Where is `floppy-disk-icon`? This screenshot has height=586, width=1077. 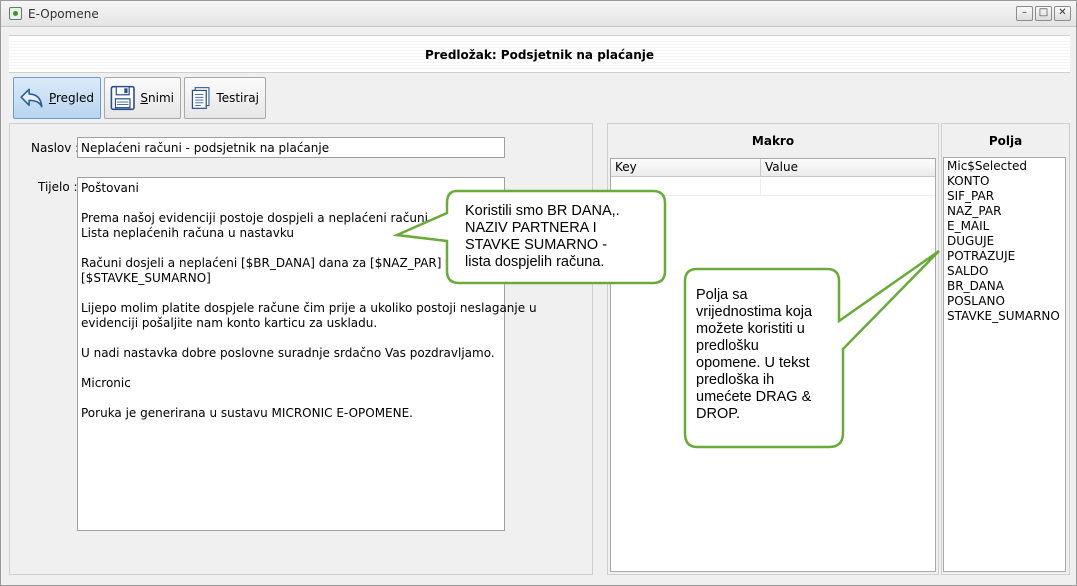
floppy-disk-icon is located at coordinates (122, 98).